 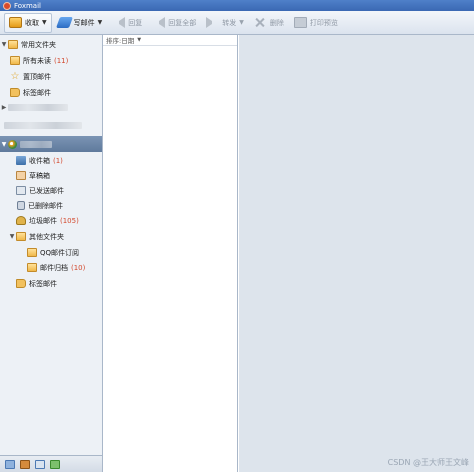 What do you see at coordinates (45, 205) in the screenshot?
I see `deleted-label: 已删除邮件` at bounding box center [45, 205].